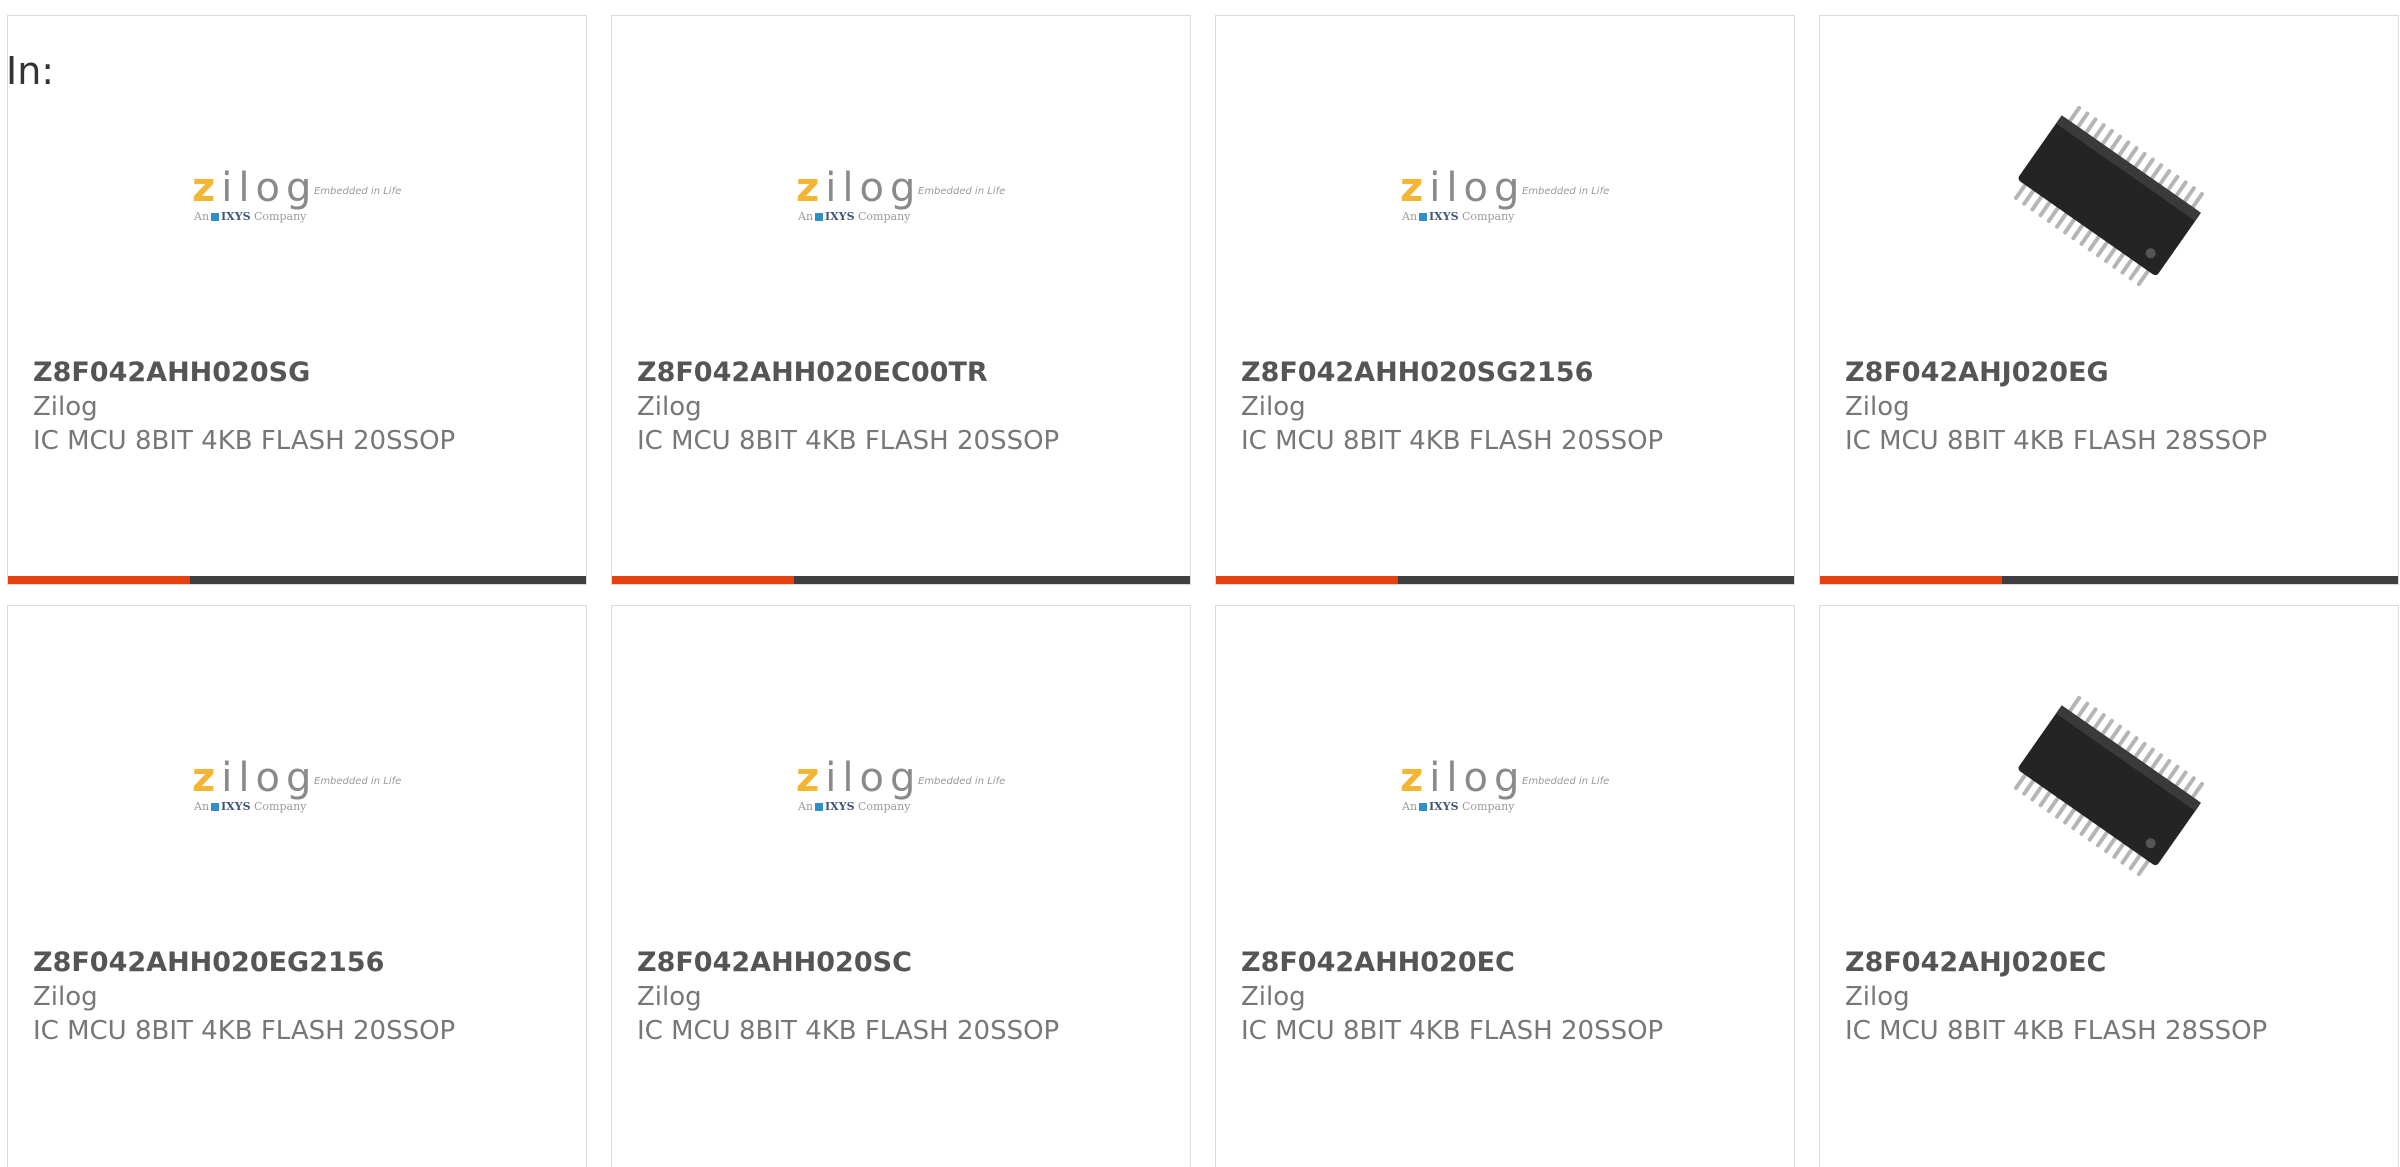 Image resolution: width=2400 pixels, height=1167 pixels. I want to click on part-number: Z8F042AHJ020EG, so click(2116, 373).